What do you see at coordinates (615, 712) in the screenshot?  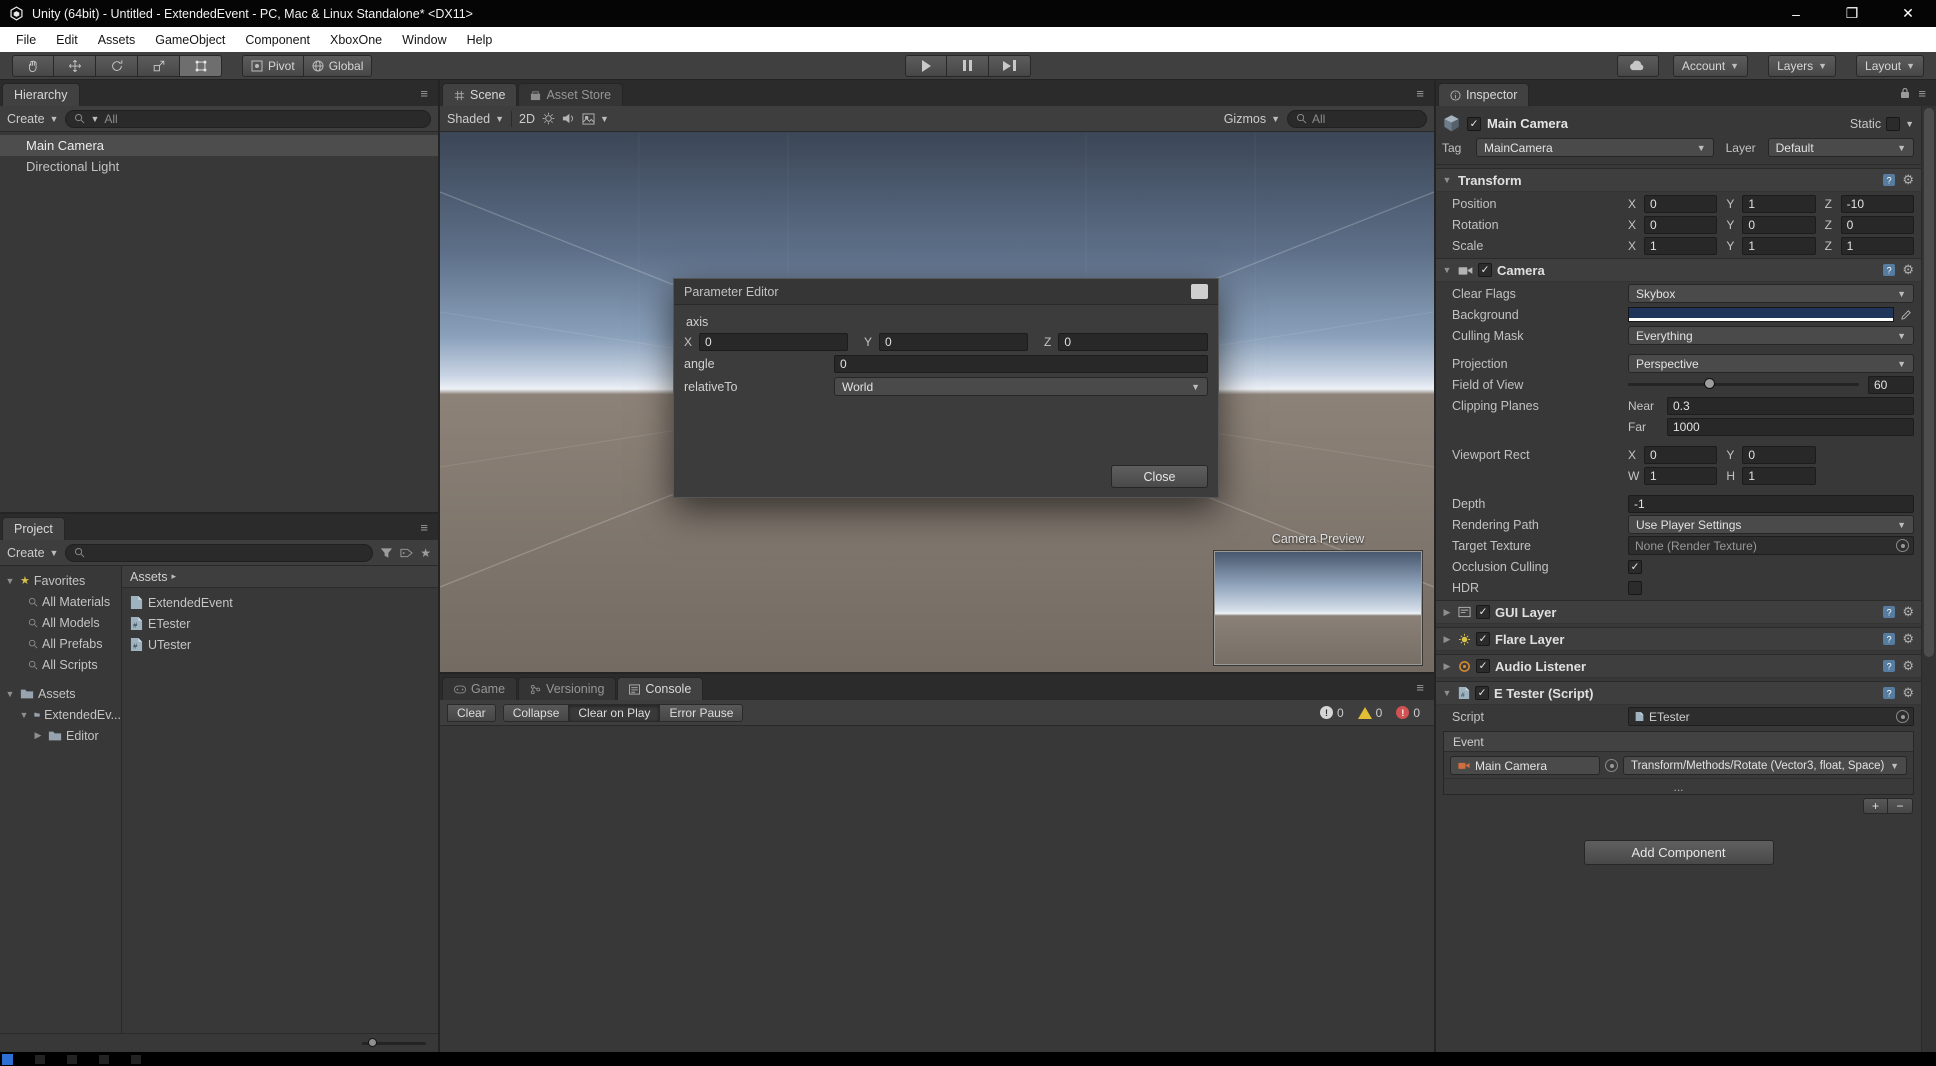 I see `console-clear-on-play-toggle: Clear on Play` at bounding box center [615, 712].